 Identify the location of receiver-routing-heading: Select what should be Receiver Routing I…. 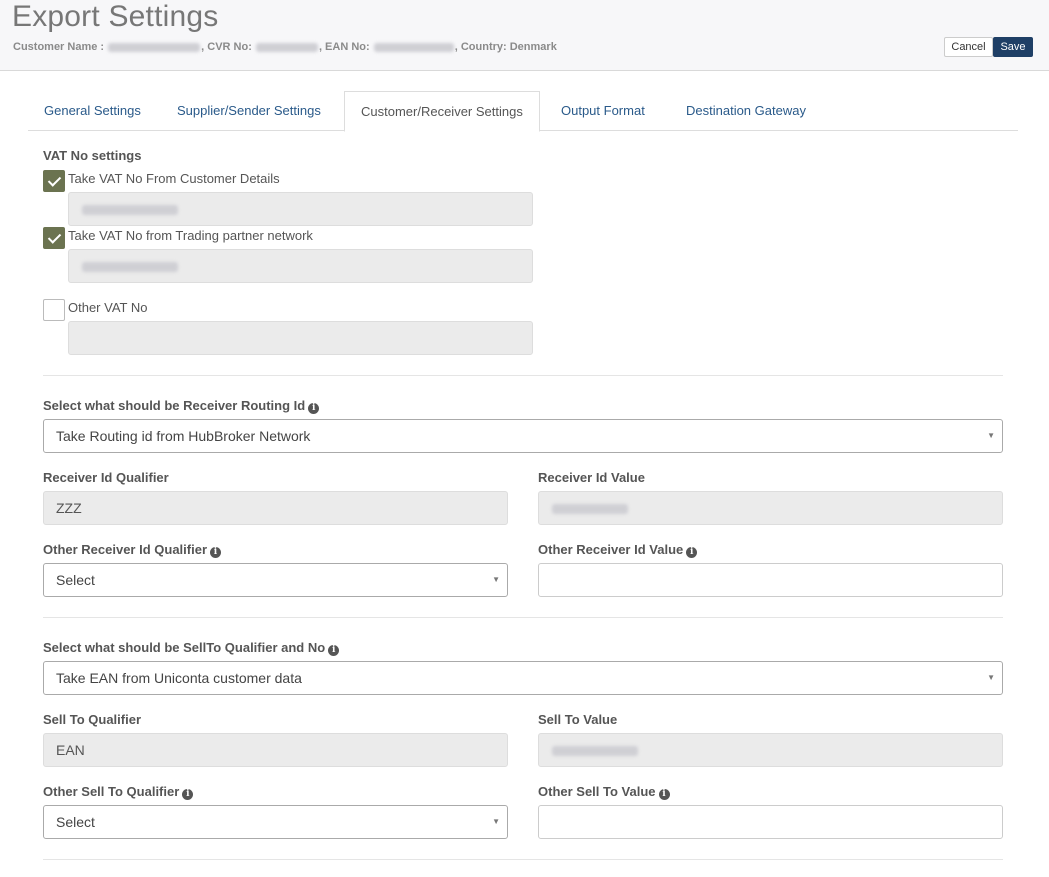
(181, 406).